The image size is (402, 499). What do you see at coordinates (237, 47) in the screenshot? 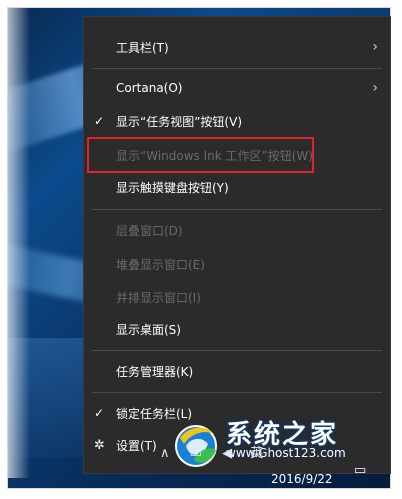
I see `menu-item-toolbars: 工具栏(T) ›` at bounding box center [237, 47].